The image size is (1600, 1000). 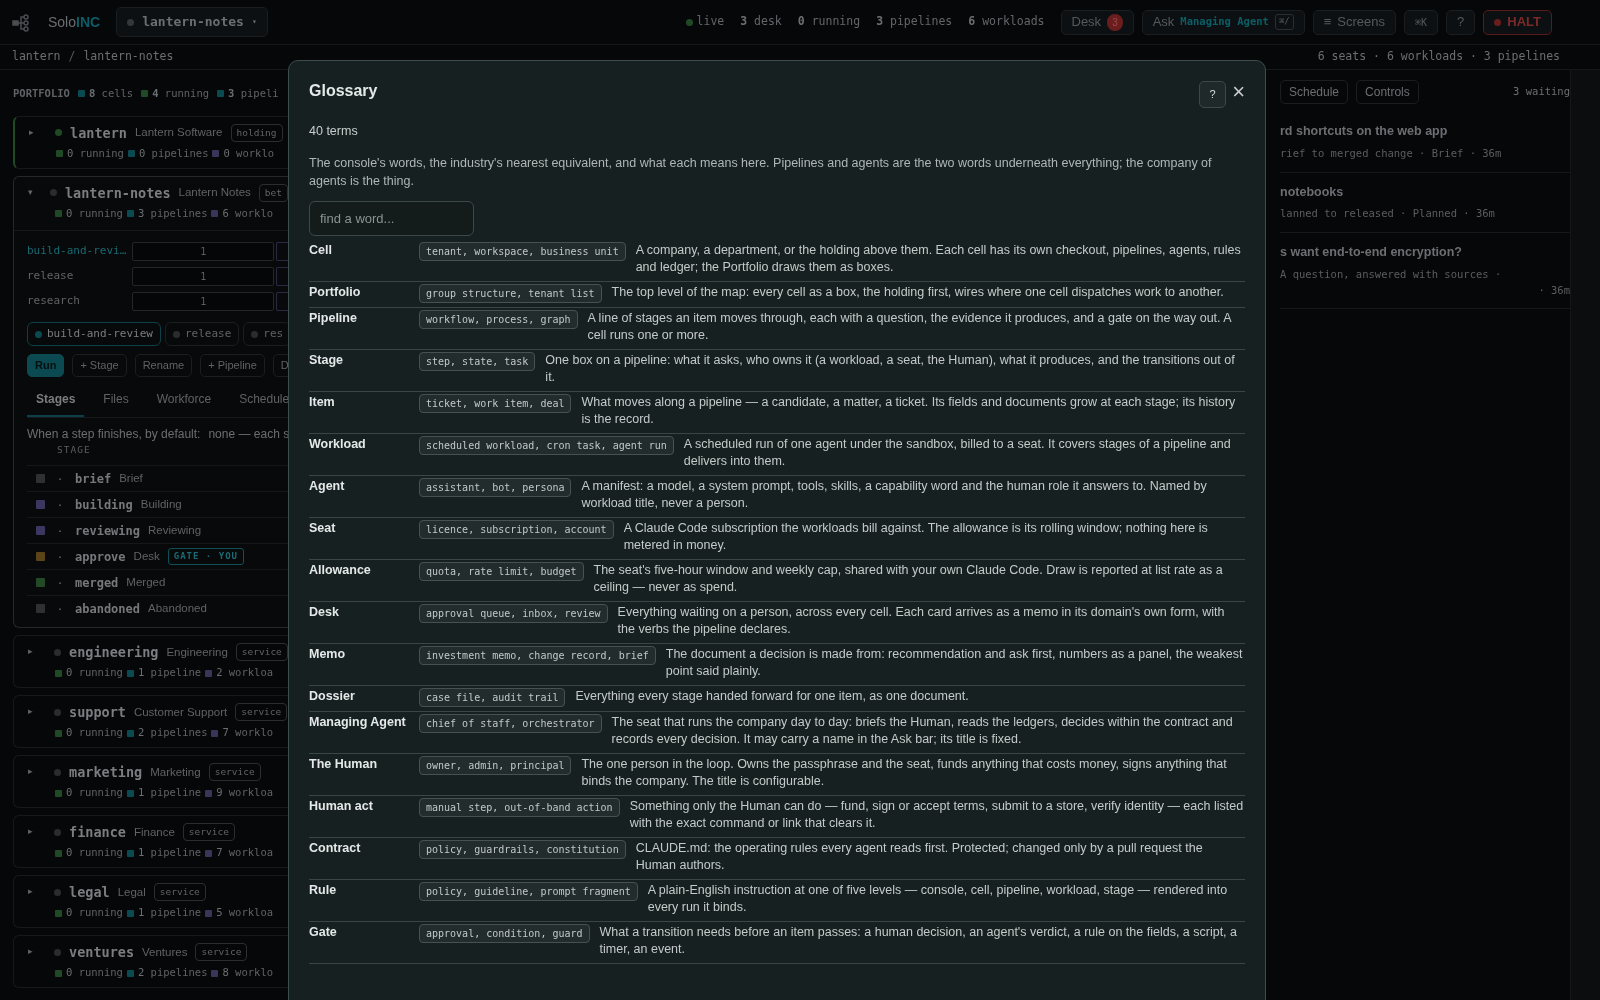 I want to click on dialog-title: Glossary, so click(x=344, y=91).